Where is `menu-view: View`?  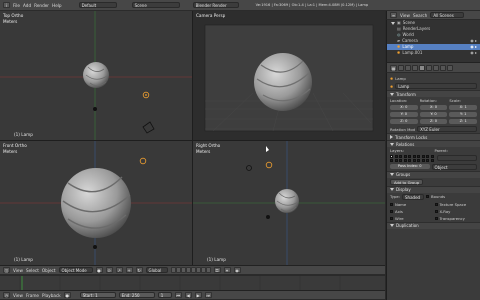
menu-view: View is located at coordinates (18, 270).